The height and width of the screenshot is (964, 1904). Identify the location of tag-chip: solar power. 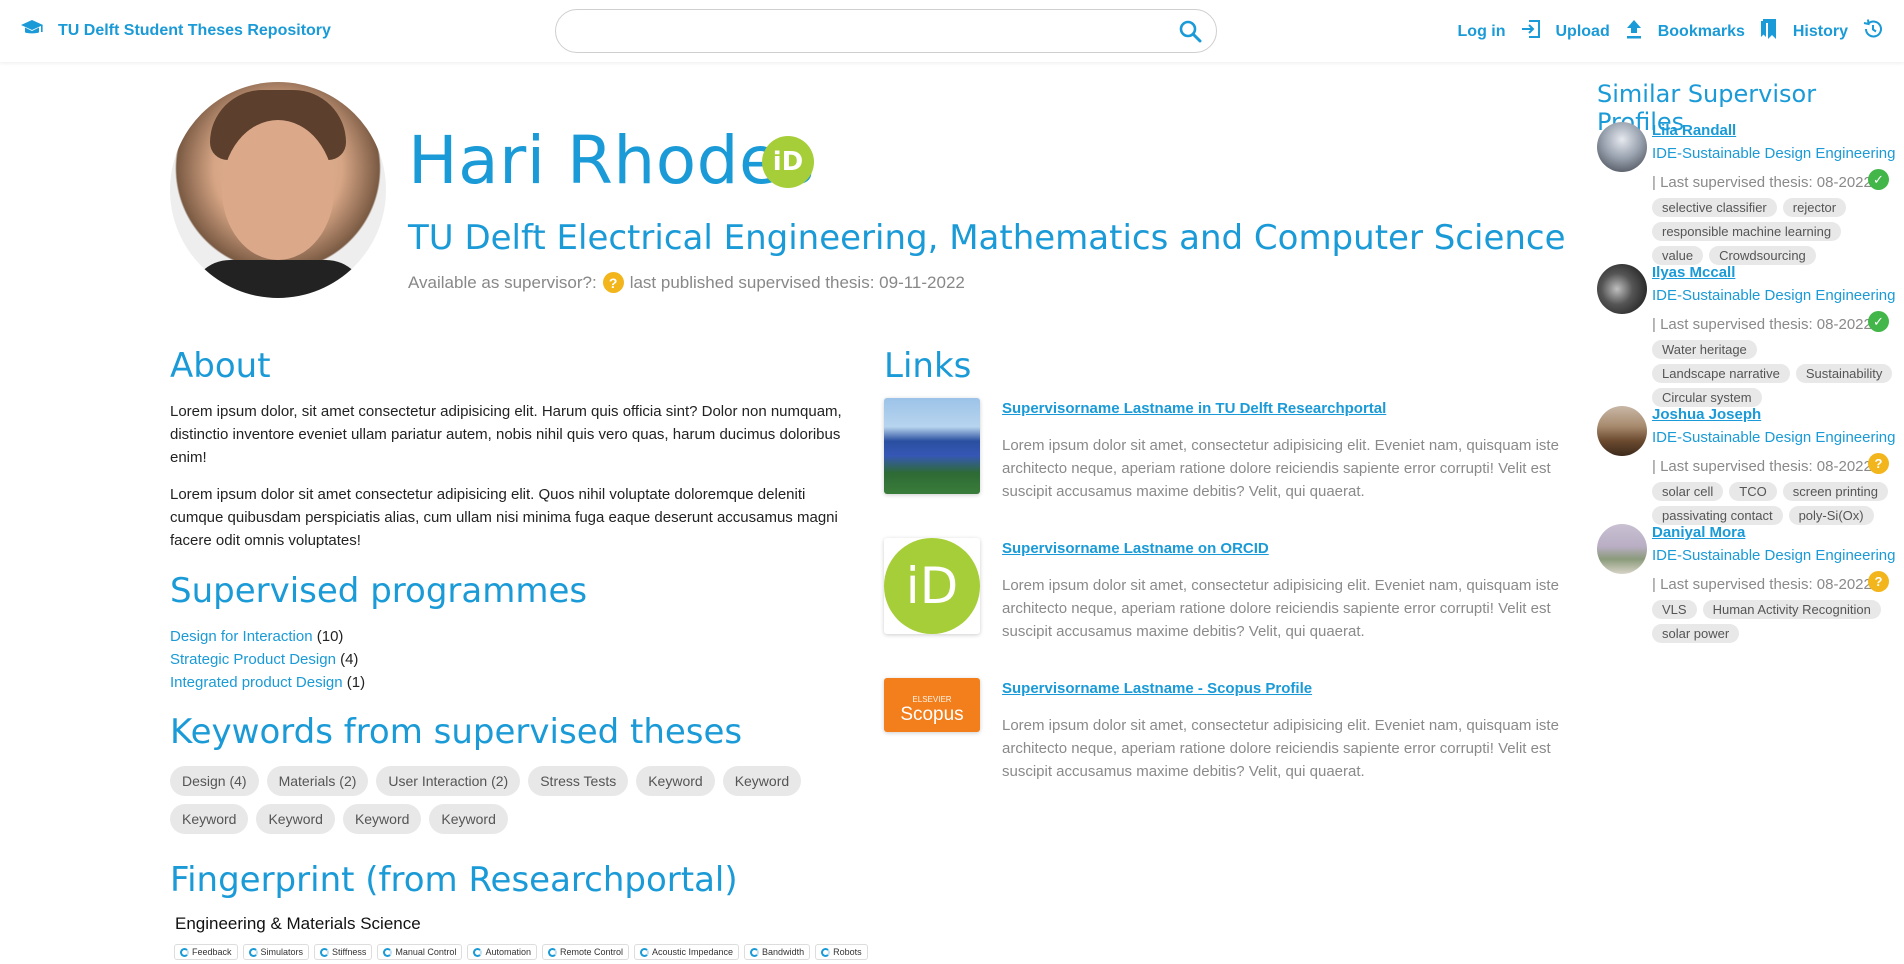
(1696, 633).